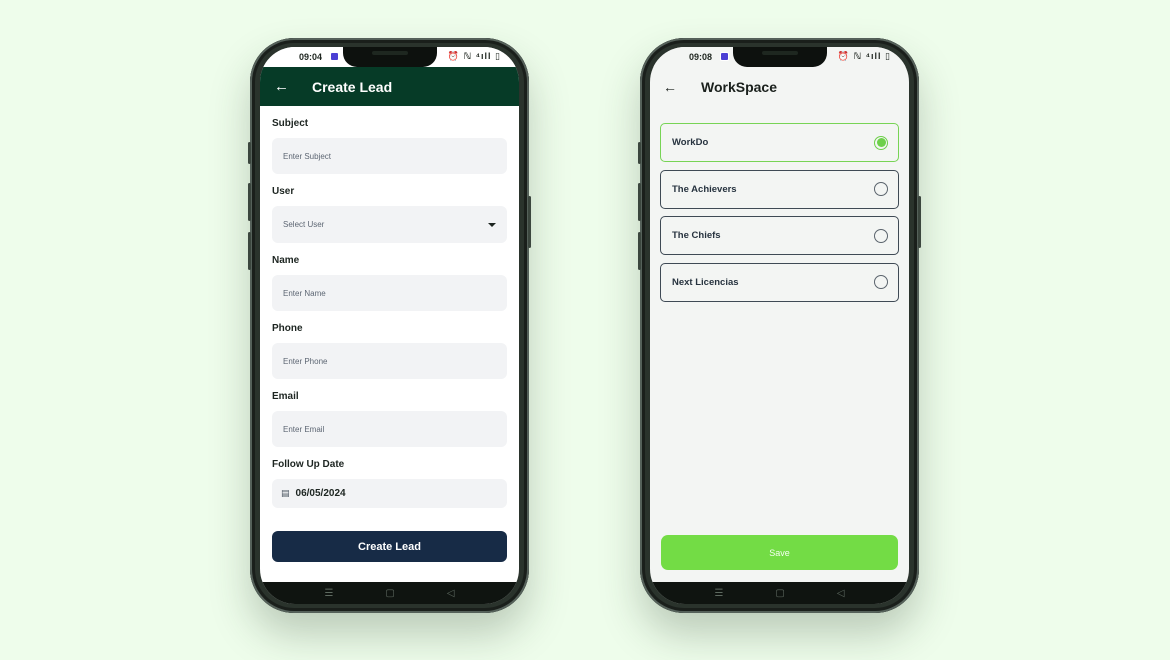  Describe the element at coordinates (283, 191) in the screenshot. I see `user-label: User` at that location.